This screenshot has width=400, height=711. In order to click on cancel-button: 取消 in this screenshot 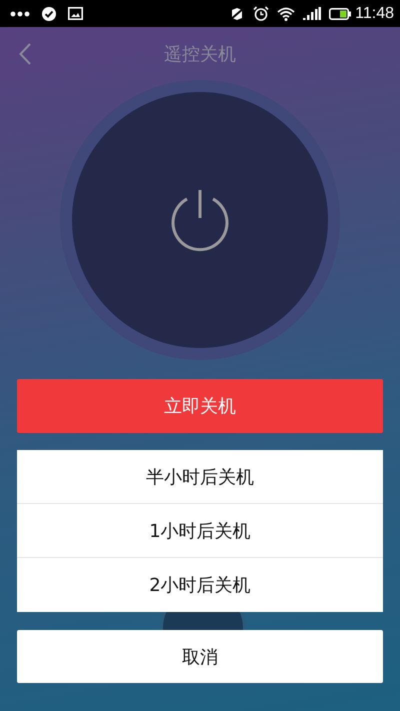, I will do `click(200, 656)`.